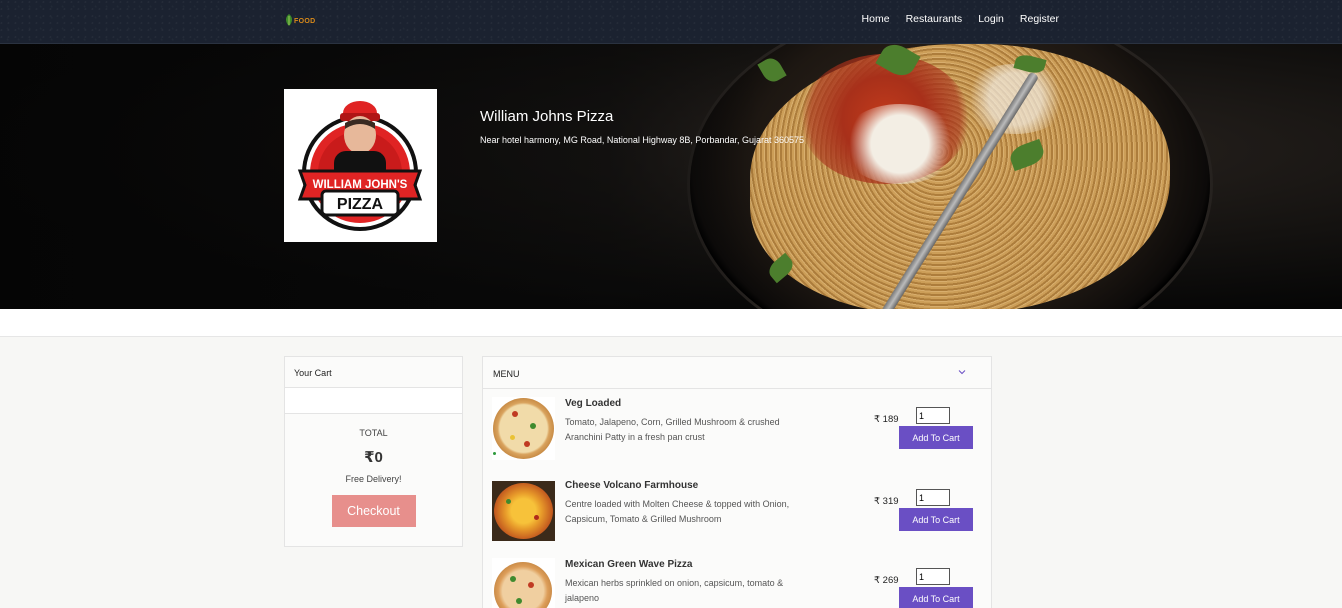 The width and height of the screenshot is (1342, 608). What do you see at coordinates (876, 19) in the screenshot?
I see `nav-home-link: Home` at bounding box center [876, 19].